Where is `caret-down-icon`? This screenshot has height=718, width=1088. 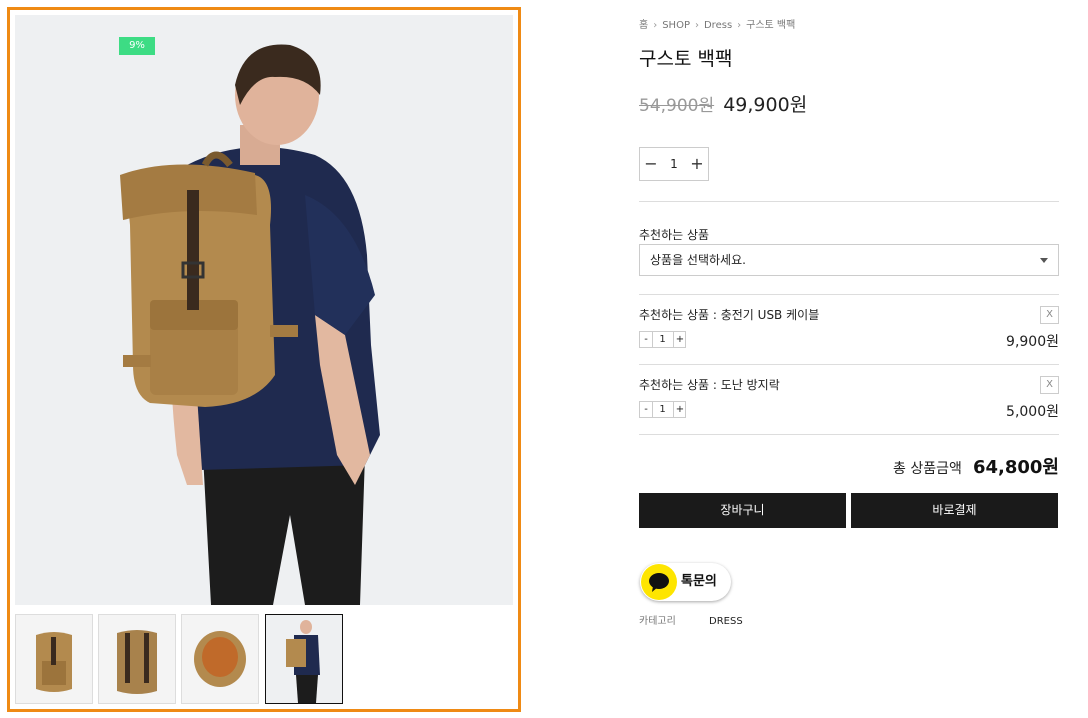
caret-down-icon is located at coordinates (1044, 260).